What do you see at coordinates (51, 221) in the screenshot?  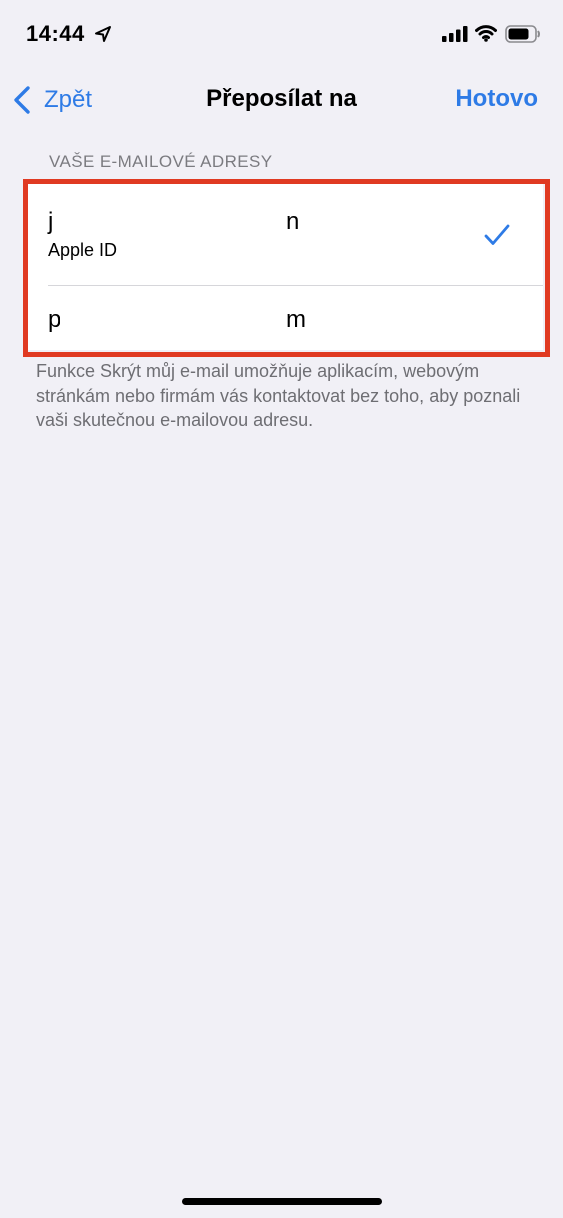 I see `email-address-start: j` at bounding box center [51, 221].